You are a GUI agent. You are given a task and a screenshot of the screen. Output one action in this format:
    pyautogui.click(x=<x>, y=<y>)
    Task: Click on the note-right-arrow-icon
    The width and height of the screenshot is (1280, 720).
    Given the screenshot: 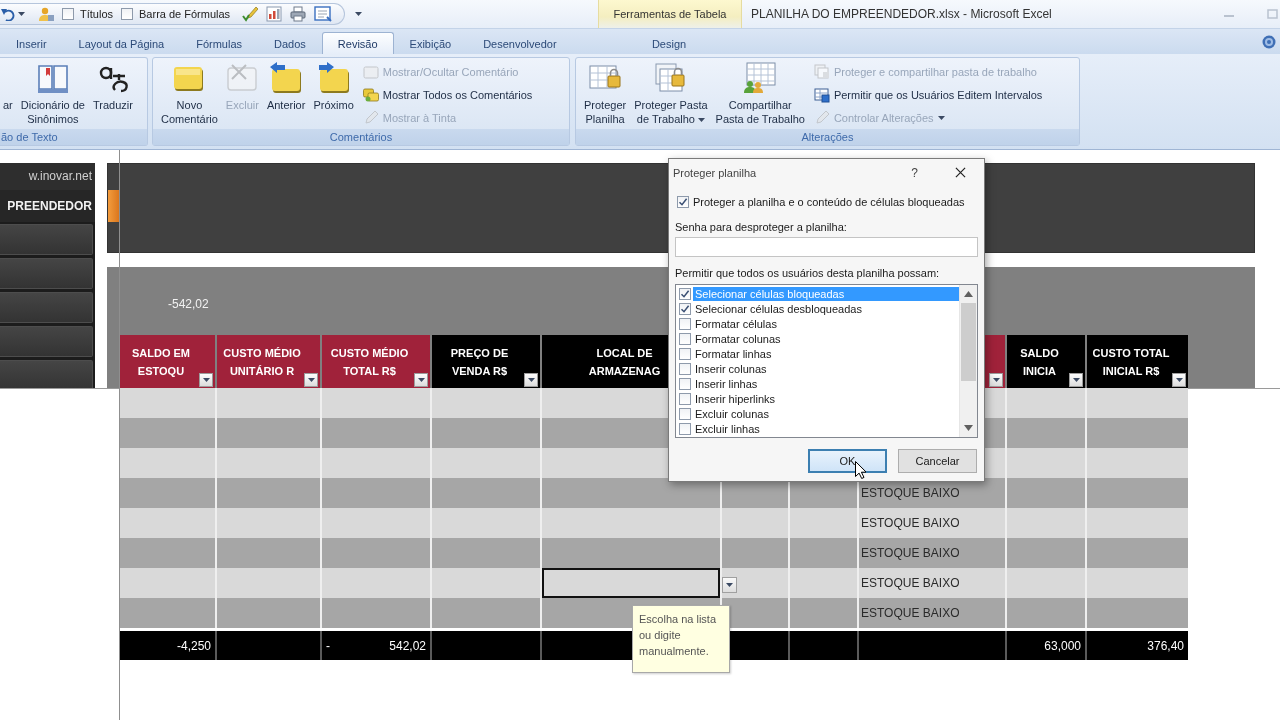 What is the action you would take?
    pyautogui.click(x=333, y=78)
    